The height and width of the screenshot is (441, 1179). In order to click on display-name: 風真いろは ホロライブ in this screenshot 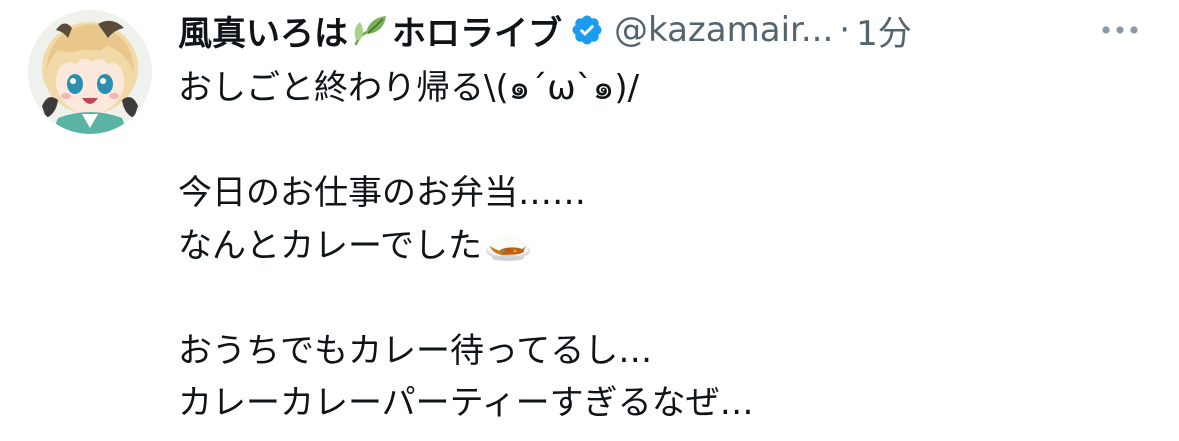, I will do `click(370, 30)`.